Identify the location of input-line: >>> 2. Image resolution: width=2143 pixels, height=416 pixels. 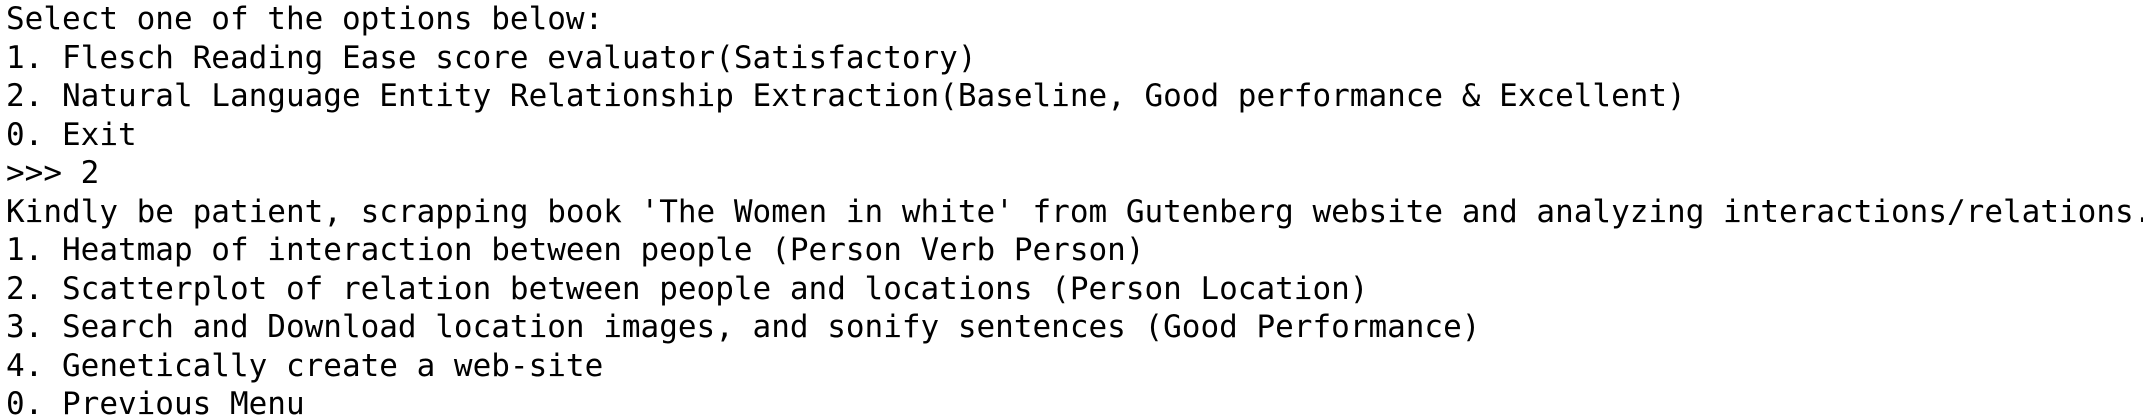
(1074, 173).